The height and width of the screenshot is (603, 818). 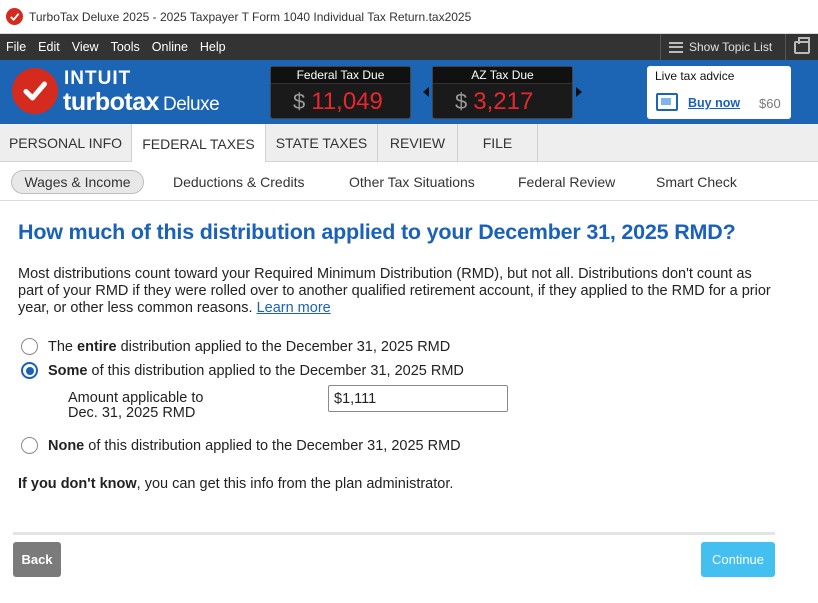 I want to click on live-tax-advice-title: Live tax advice, so click(x=695, y=76).